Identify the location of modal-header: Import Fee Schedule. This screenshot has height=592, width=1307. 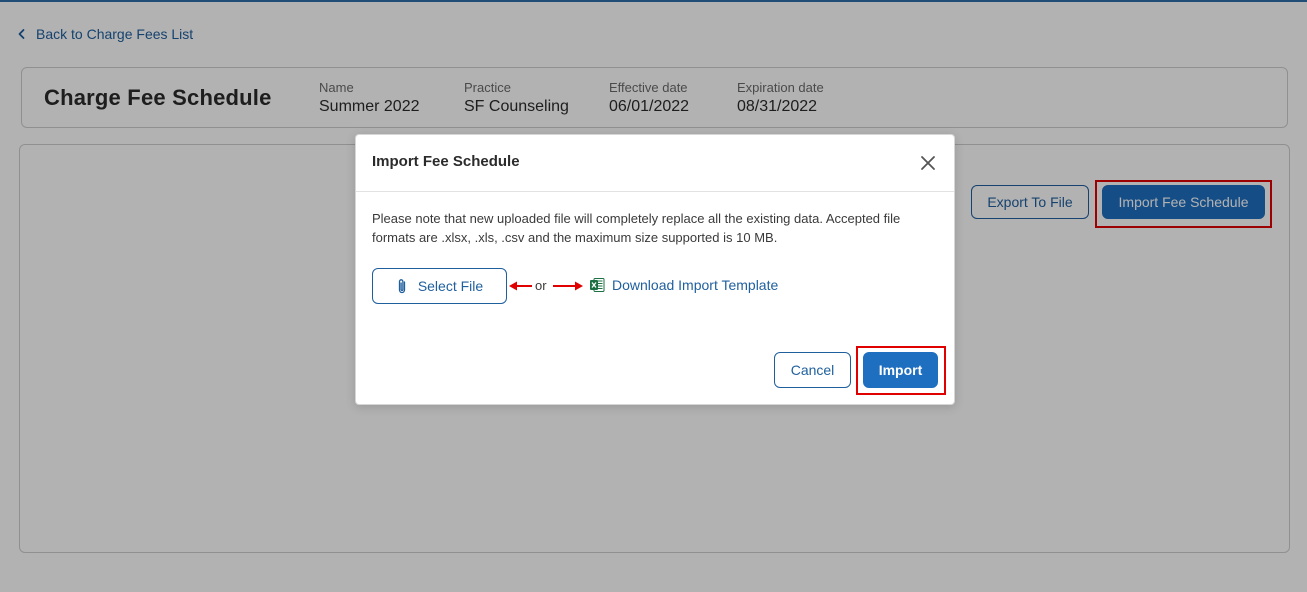
(655, 163).